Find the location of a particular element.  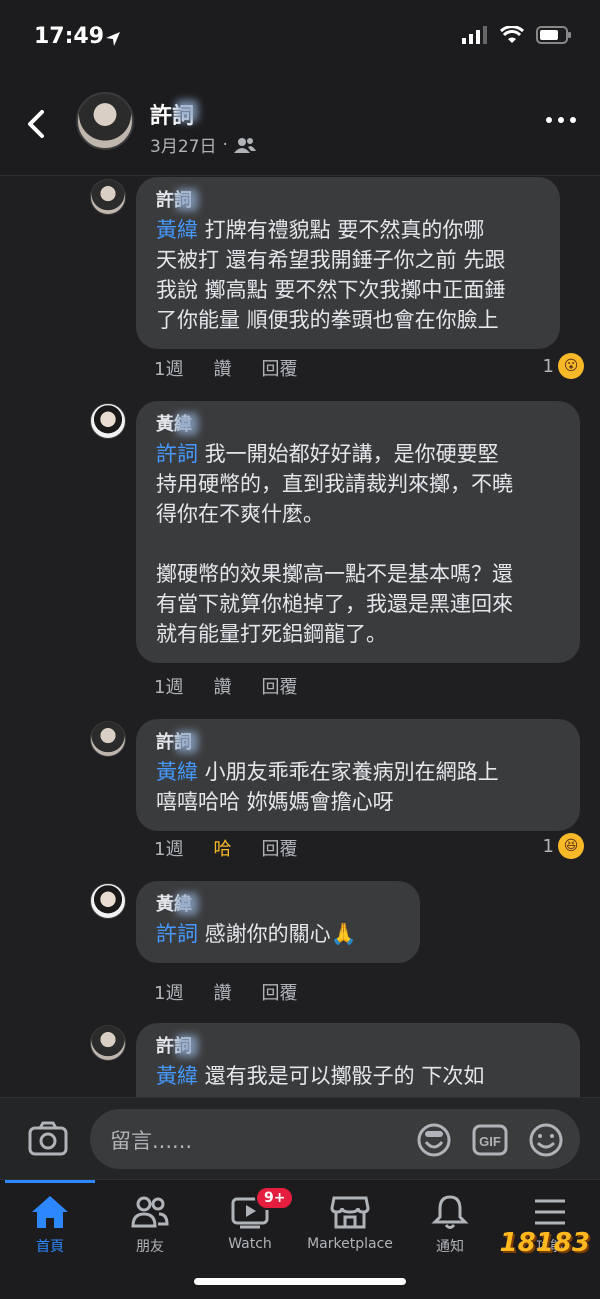

status-icons is located at coordinates (517, 35).